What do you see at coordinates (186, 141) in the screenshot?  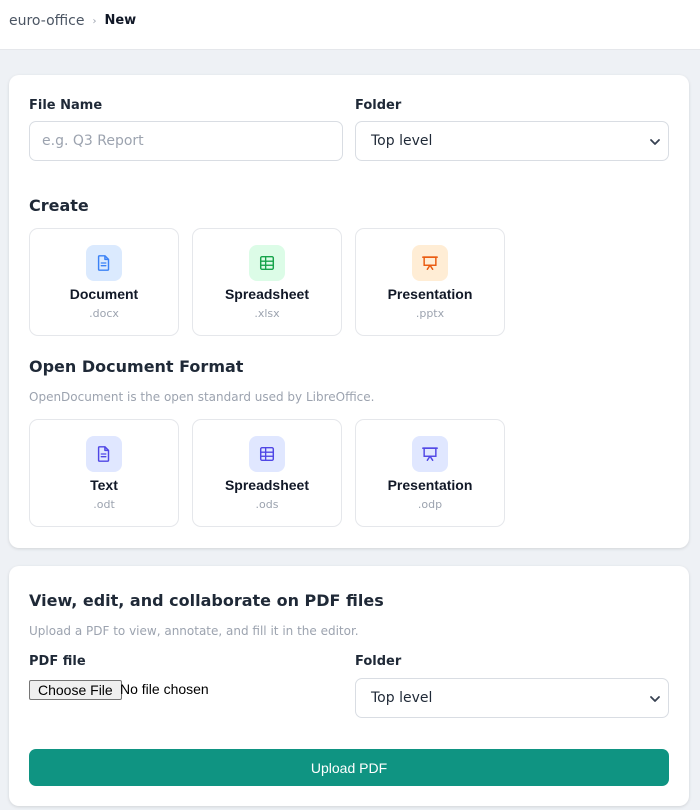 I see `file-name-input` at bounding box center [186, 141].